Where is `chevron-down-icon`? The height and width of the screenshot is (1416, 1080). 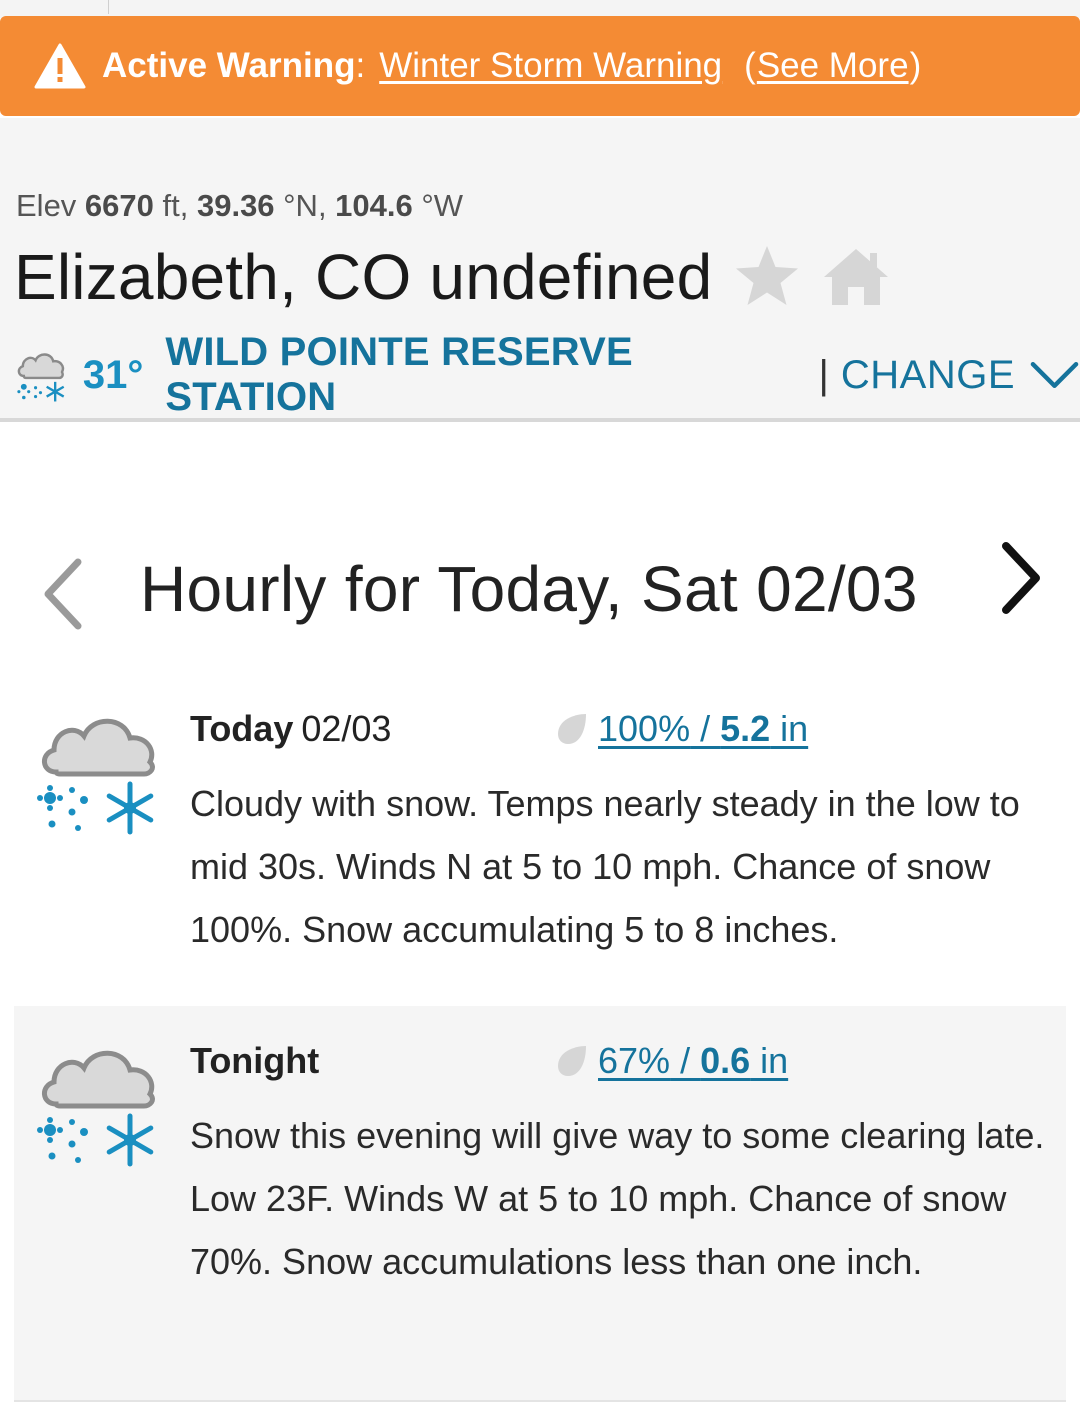
chevron-down-icon is located at coordinates (1054, 375).